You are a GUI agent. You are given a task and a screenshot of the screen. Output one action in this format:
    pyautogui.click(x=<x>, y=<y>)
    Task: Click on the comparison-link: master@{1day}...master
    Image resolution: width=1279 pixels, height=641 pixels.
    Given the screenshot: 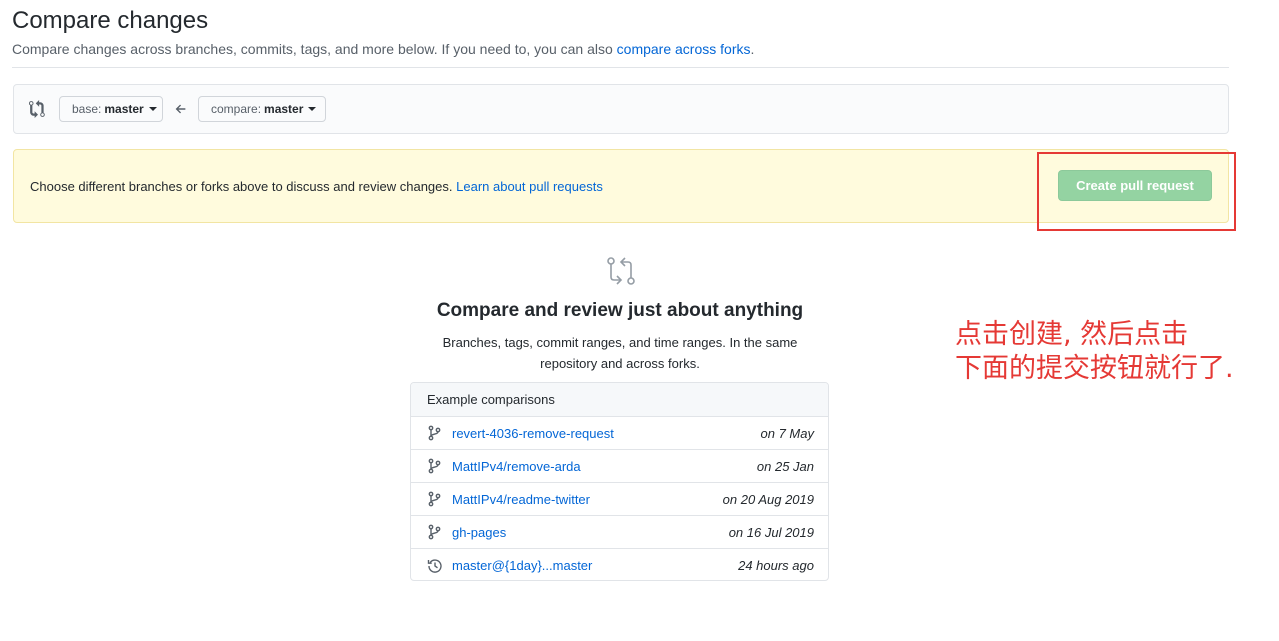 What is the action you would take?
    pyautogui.click(x=522, y=565)
    